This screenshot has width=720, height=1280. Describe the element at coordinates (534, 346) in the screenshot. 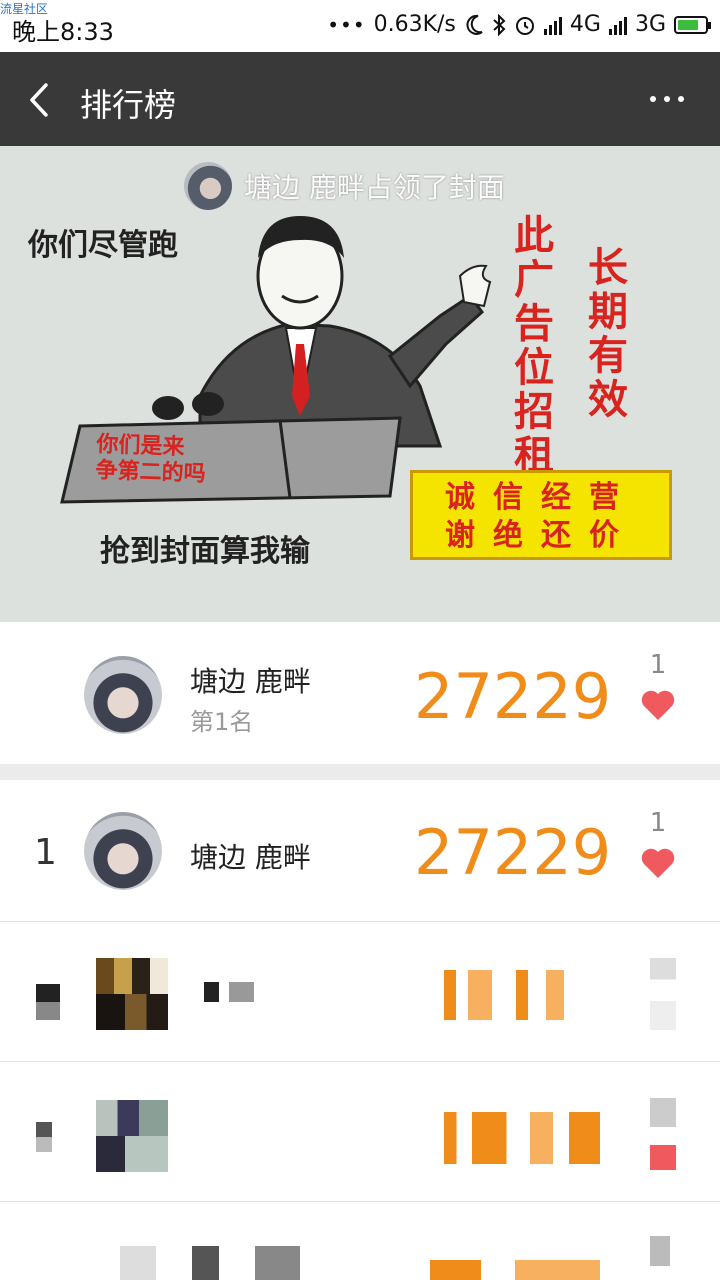

I see `meme-vertical-text-1: 此广告位招租` at that location.